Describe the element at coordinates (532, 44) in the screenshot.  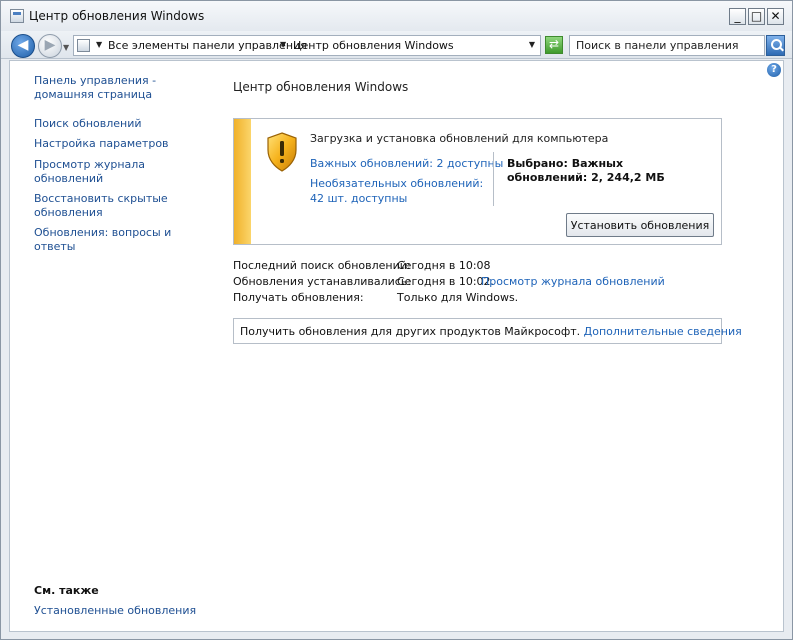
I see `path-dropdown-icon: ▼` at that location.